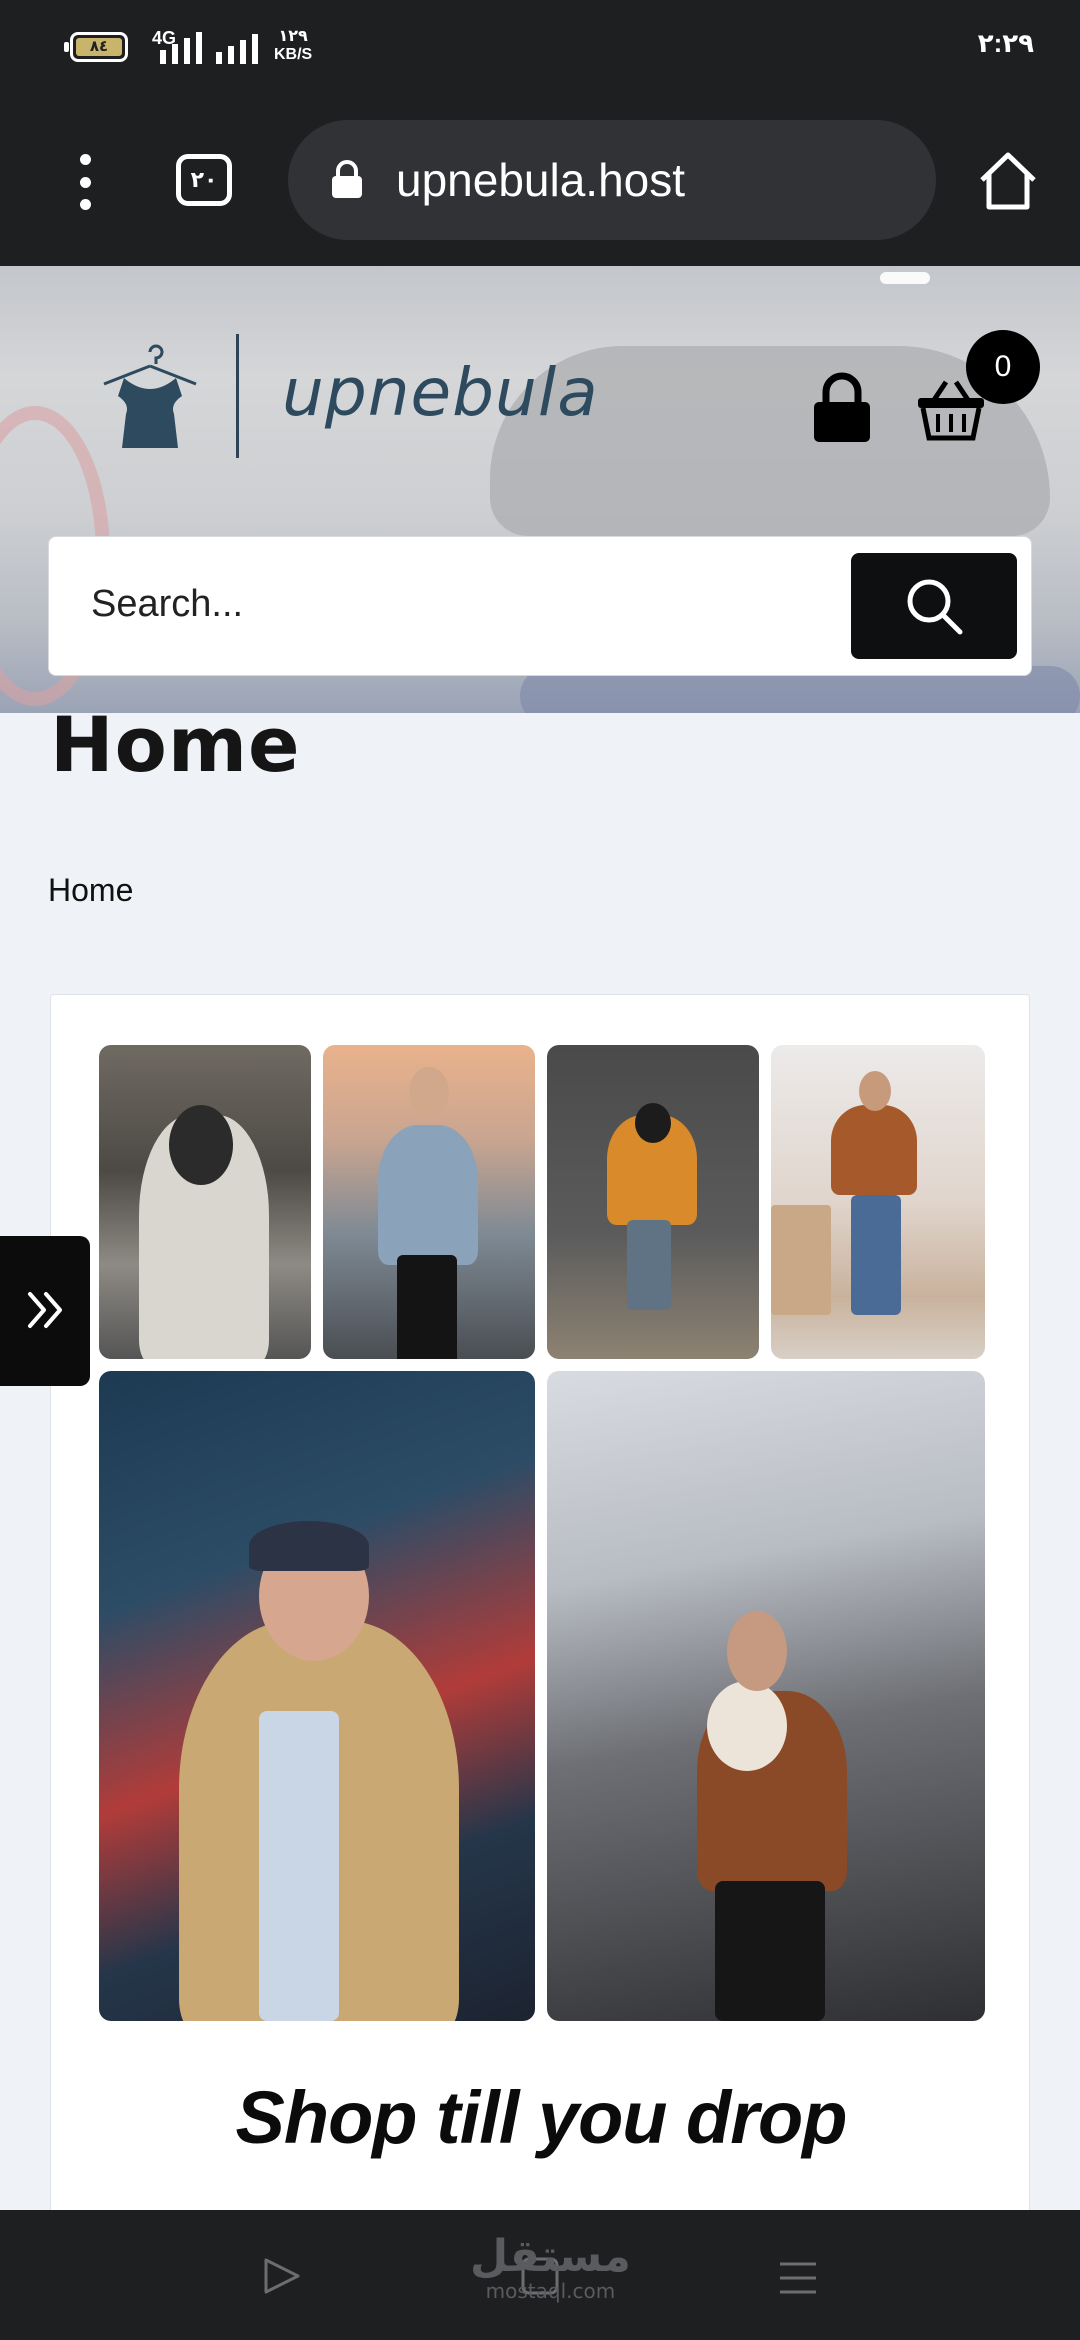 This screenshot has height=2340, width=1080. What do you see at coordinates (1008, 181) in the screenshot?
I see `home-icon` at bounding box center [1008, 181].